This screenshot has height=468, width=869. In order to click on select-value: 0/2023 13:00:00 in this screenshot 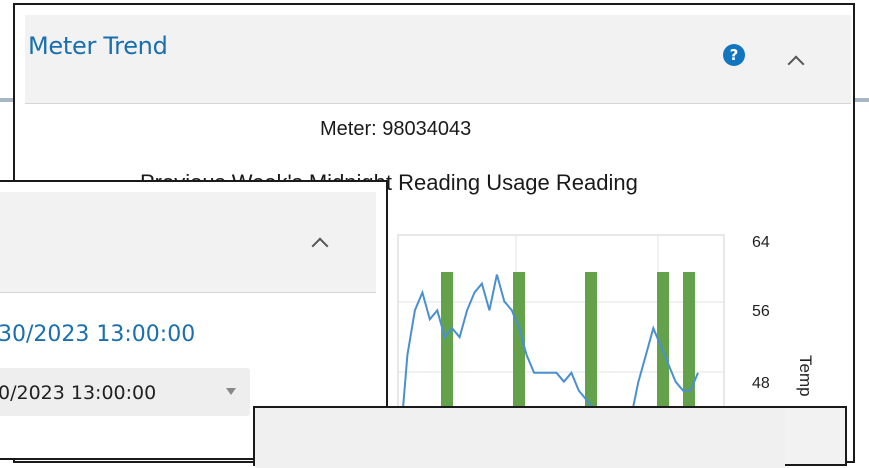, I will do `click(78, 393)`.